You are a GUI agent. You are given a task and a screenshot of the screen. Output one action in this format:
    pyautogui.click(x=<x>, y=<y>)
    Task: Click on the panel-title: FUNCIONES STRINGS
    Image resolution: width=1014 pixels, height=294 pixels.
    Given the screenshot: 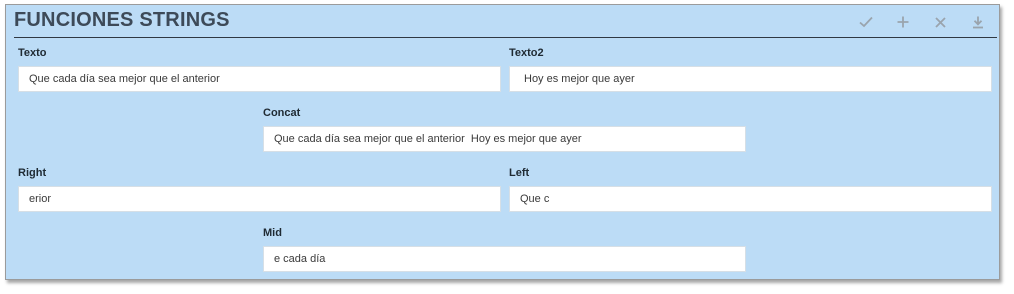 What is the action you would take?
    pyautogui.click(x=122, y=20)
    